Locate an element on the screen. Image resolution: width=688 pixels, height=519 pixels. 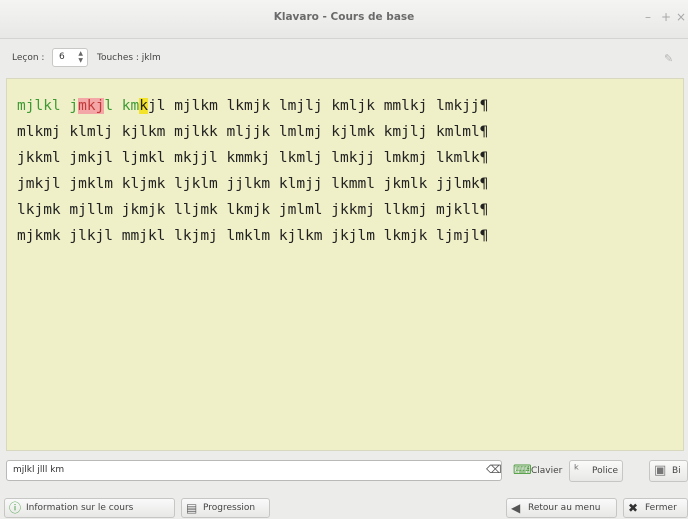
lesson-toolbar: Leçon : 6 ▲ ▼ Touches : jklm ✎ is located at coordinates (344, 58).